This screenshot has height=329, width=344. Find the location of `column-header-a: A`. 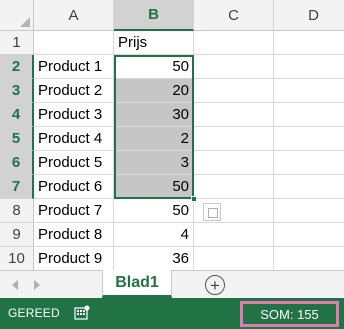

column-header-a: A is located at coordinates (74, 15).